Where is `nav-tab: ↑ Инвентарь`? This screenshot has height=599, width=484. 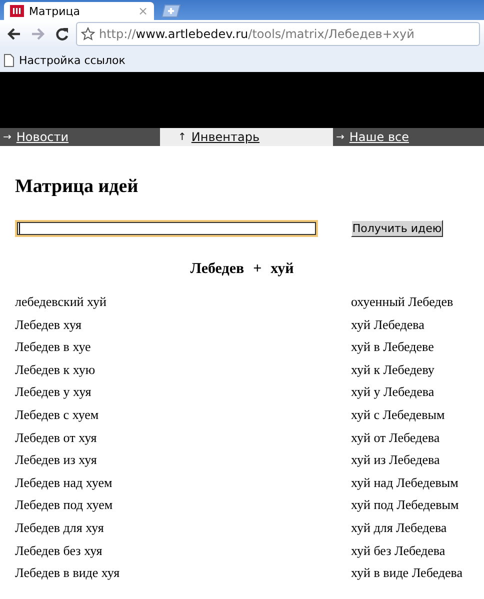
nav-tab: ↑ Инвентарь is located at coordinates (246, 137).